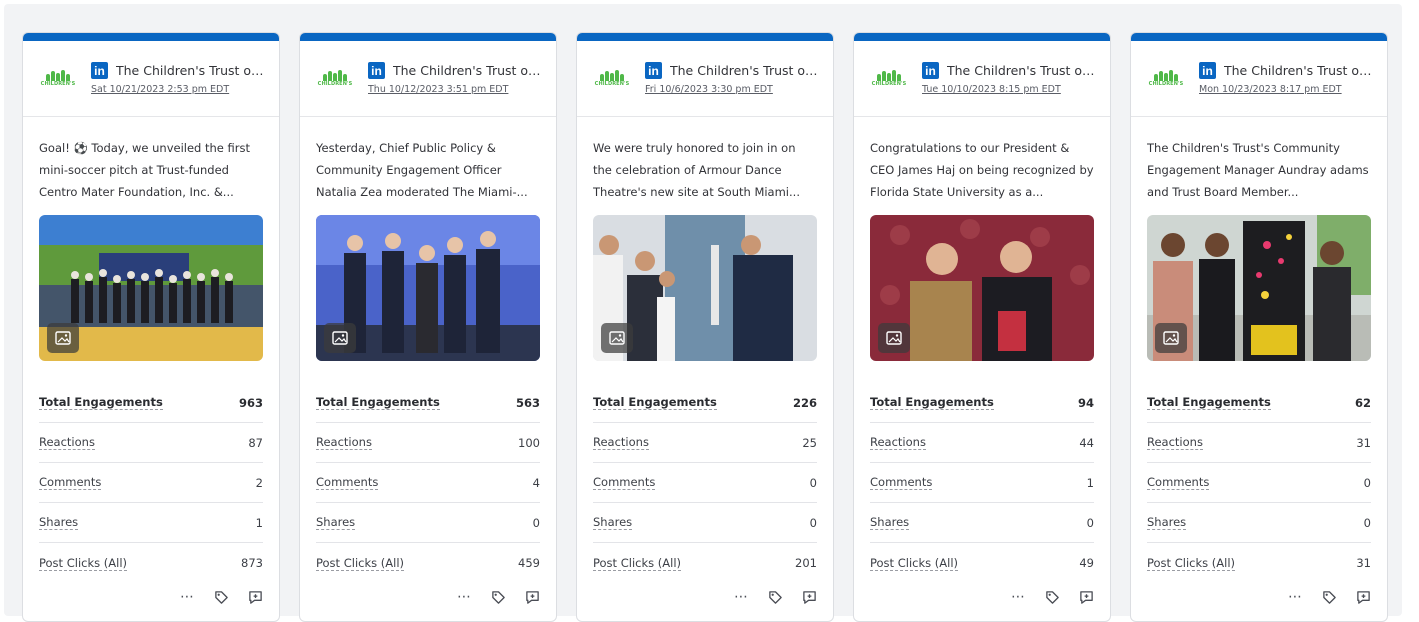 The image size is (1419, 622). Describe the element at coordinates (1009, 89) in the screenshot. I see `post-date-link: Tue 10/10/2023 8:15 pm EDT` at that location.